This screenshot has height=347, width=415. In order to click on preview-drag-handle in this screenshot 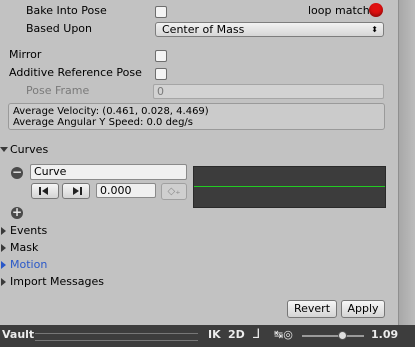, I will do `click(116, 337)`.